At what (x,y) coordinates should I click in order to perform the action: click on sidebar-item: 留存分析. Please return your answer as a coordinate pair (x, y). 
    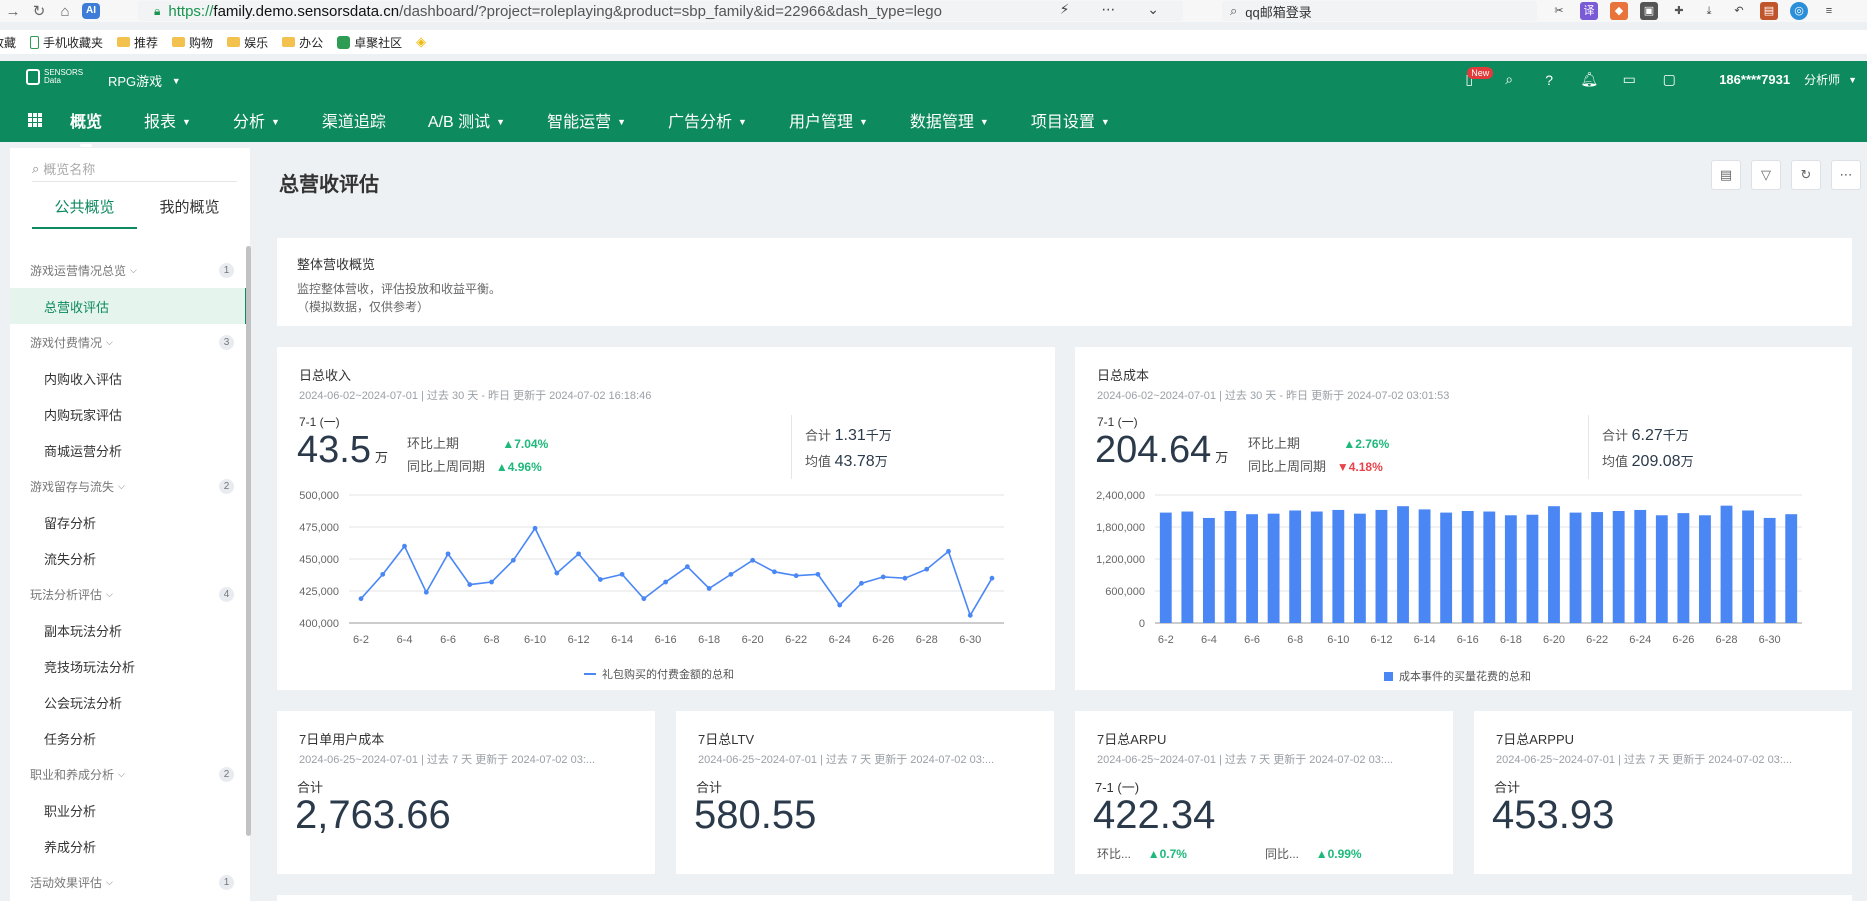
    Looking at the image, I should click on (129, 522).